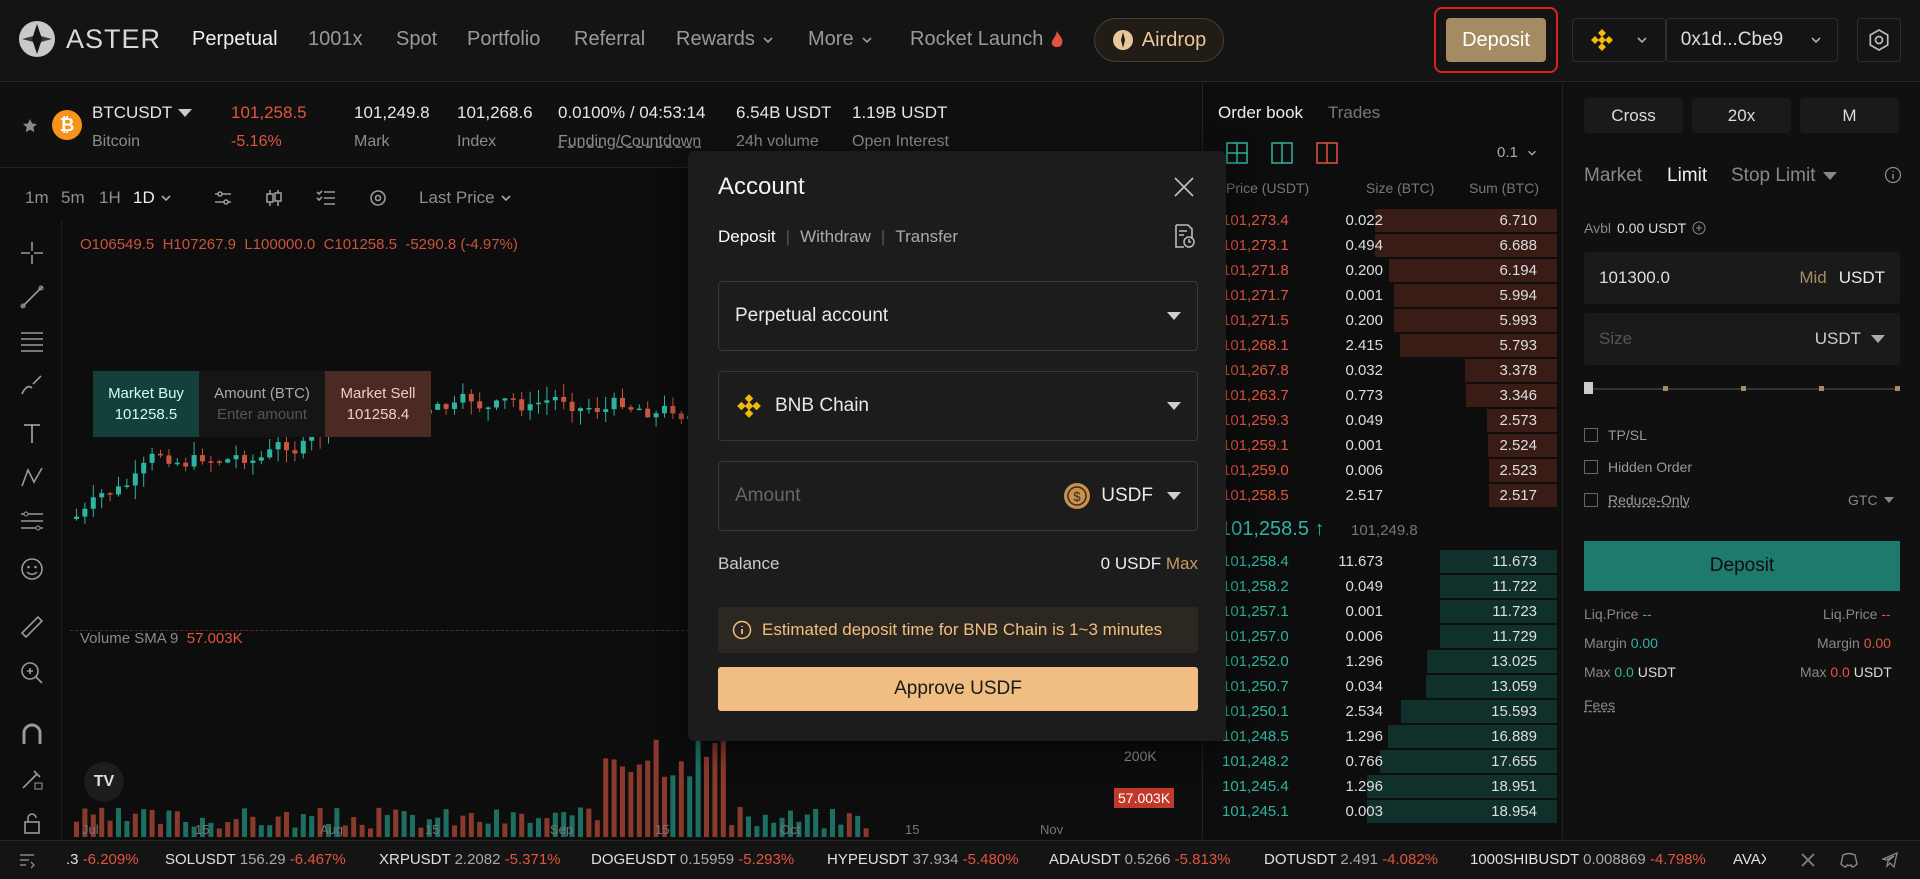 The image size is (1920, 879). What do you see at coordinates (1619, 40) in the screenshot?
I see `network-selector` at bounding box center [1619, 40].